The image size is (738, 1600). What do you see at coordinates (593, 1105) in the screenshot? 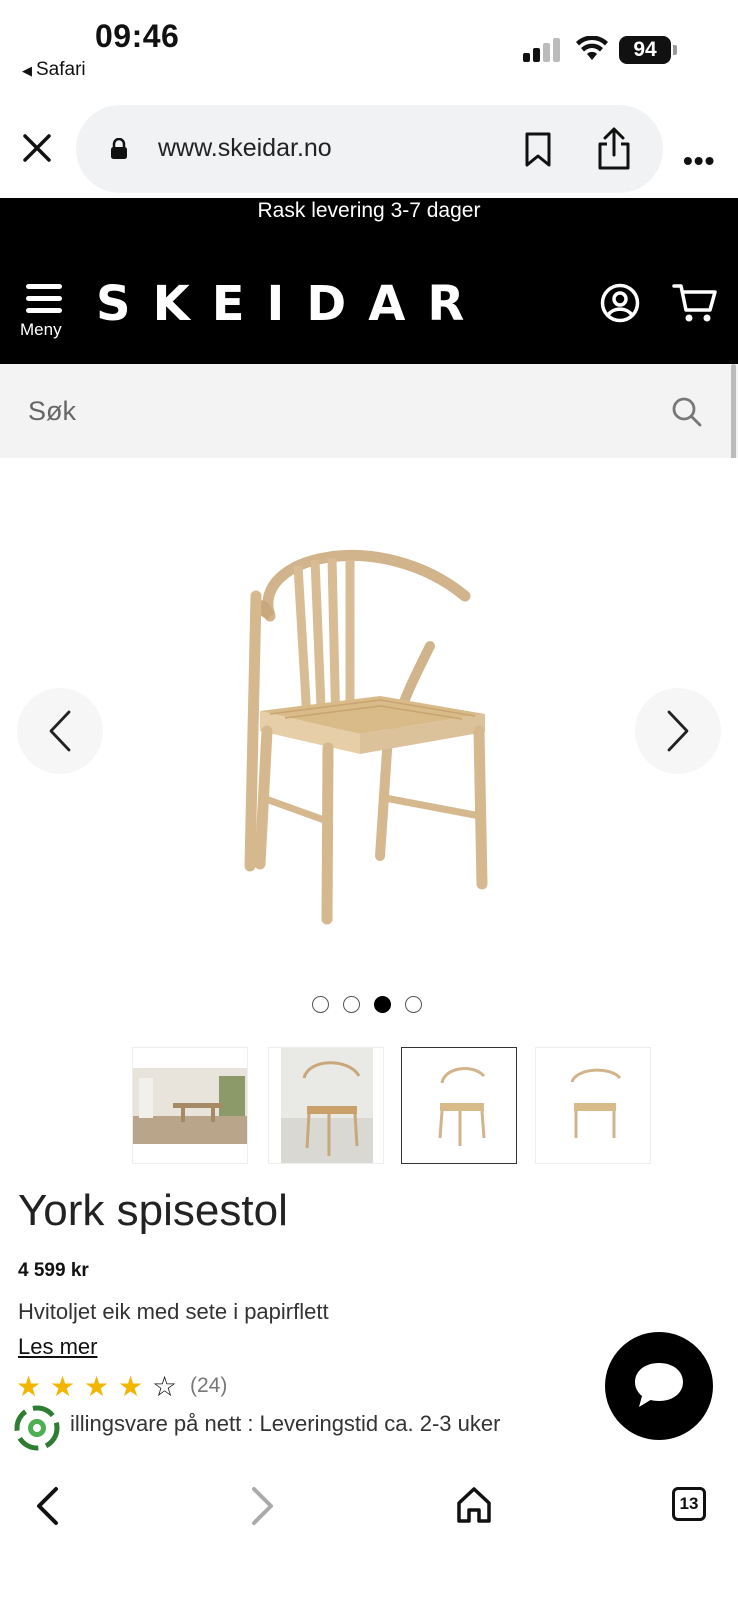
I see `thumbnail-chair-side` at bounding box center [593, 1105].